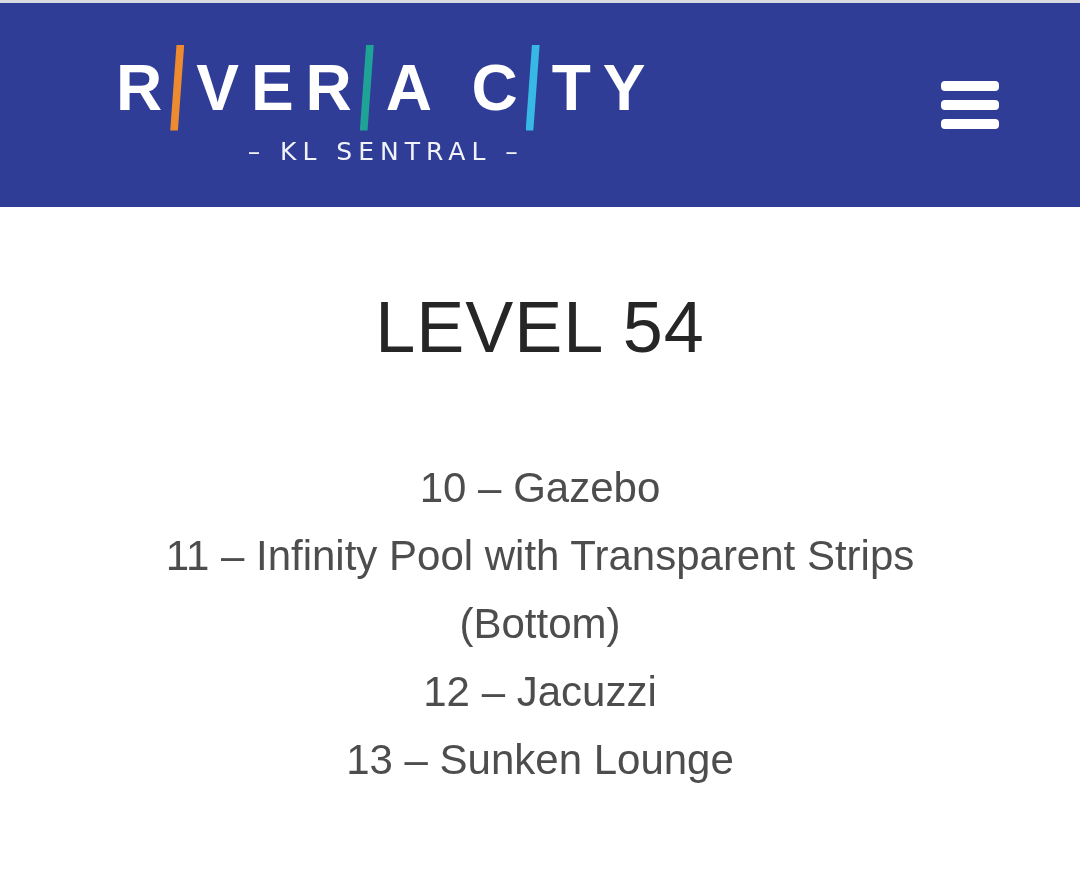 The height and width of the screenshot is (883, 1080). What do you see at coordinates (457, 87) in the screenshot?
I see `logo-letters: A C` at bounding box center [457, 87].